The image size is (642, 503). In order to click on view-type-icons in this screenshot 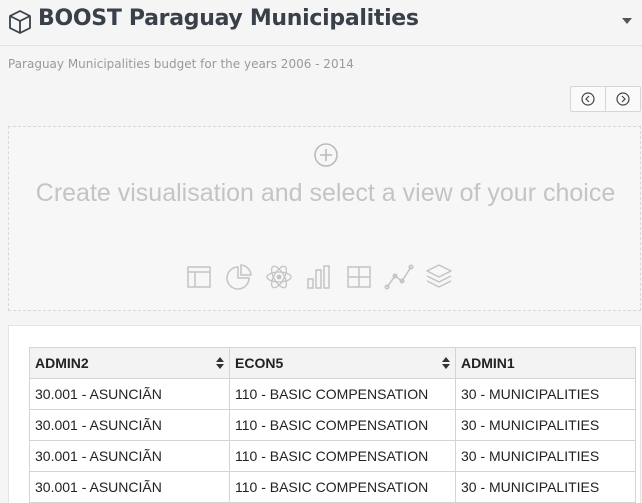, I will do `click(319, 277)`.